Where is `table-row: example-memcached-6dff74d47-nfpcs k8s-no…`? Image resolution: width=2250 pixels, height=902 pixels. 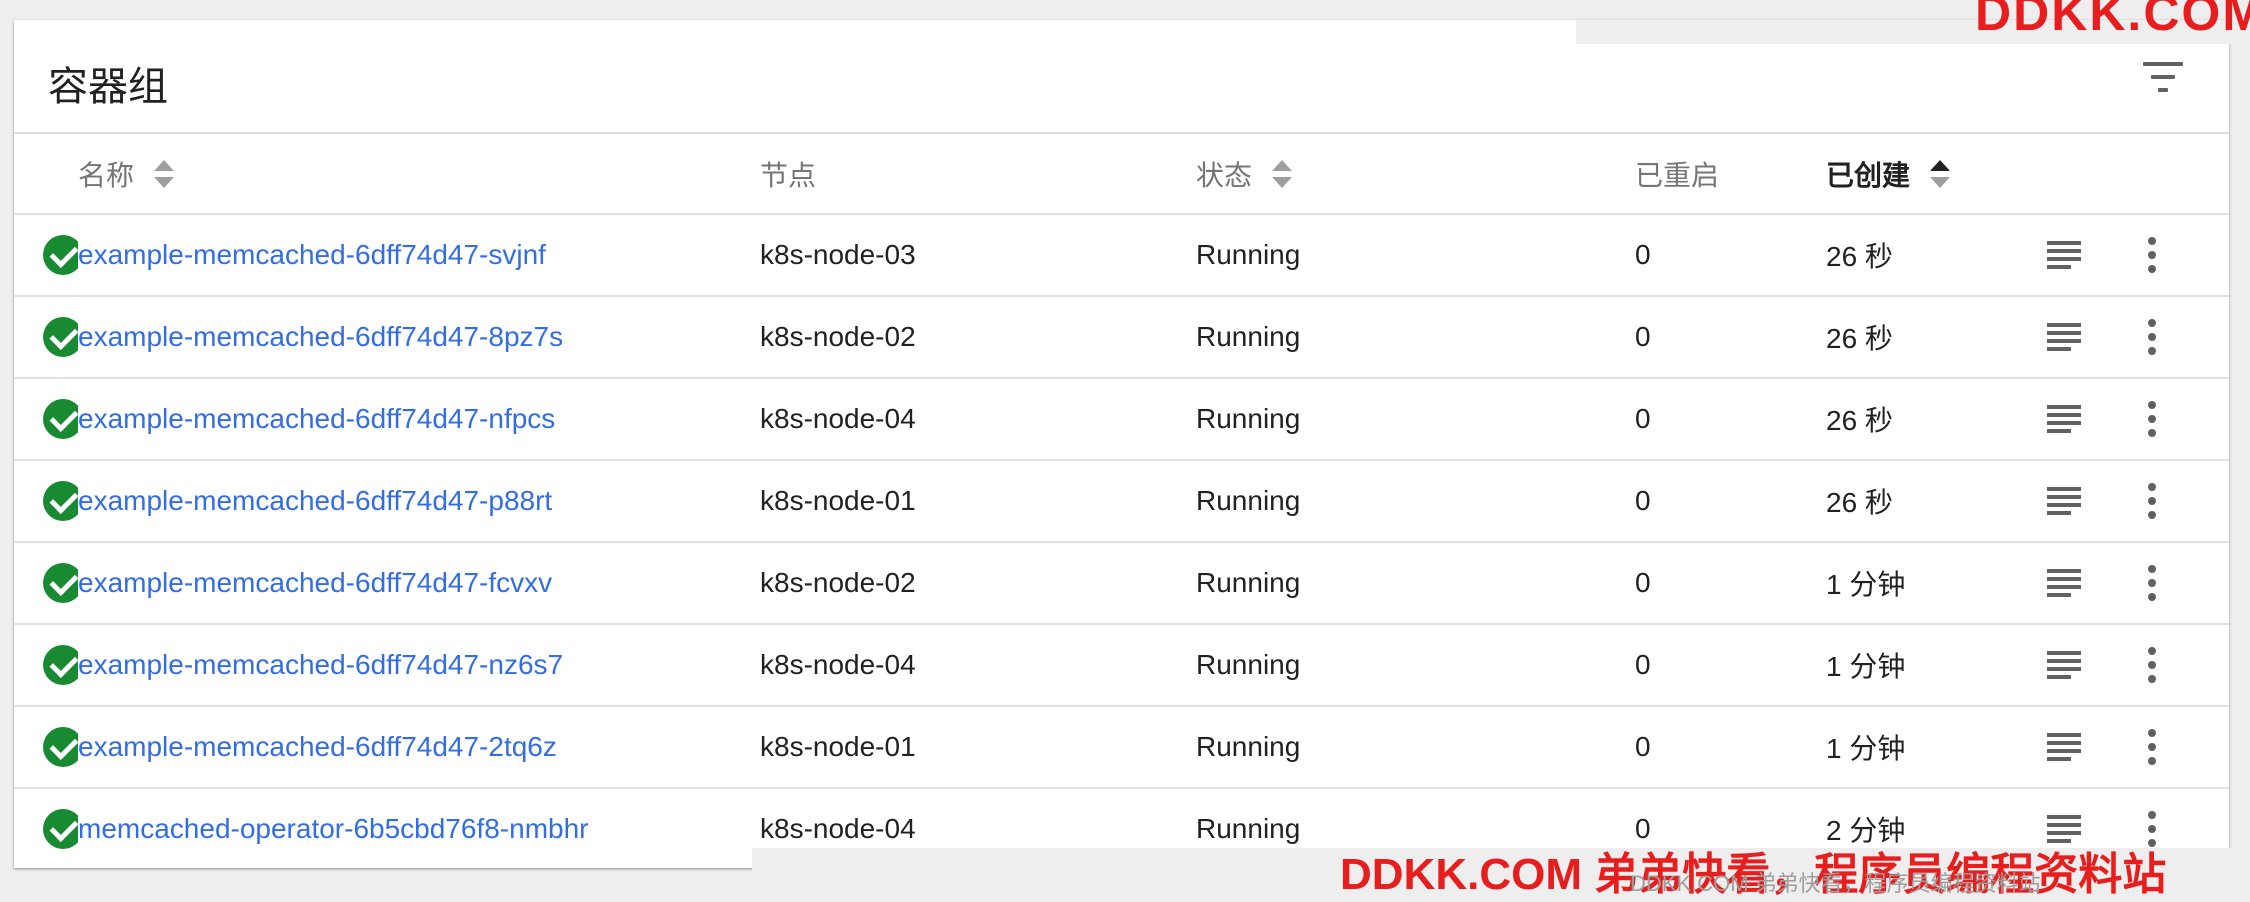 table-row: example-memcached-6dff74d47-nfpcs k8s-no… is located at coordinates (1121, 419).